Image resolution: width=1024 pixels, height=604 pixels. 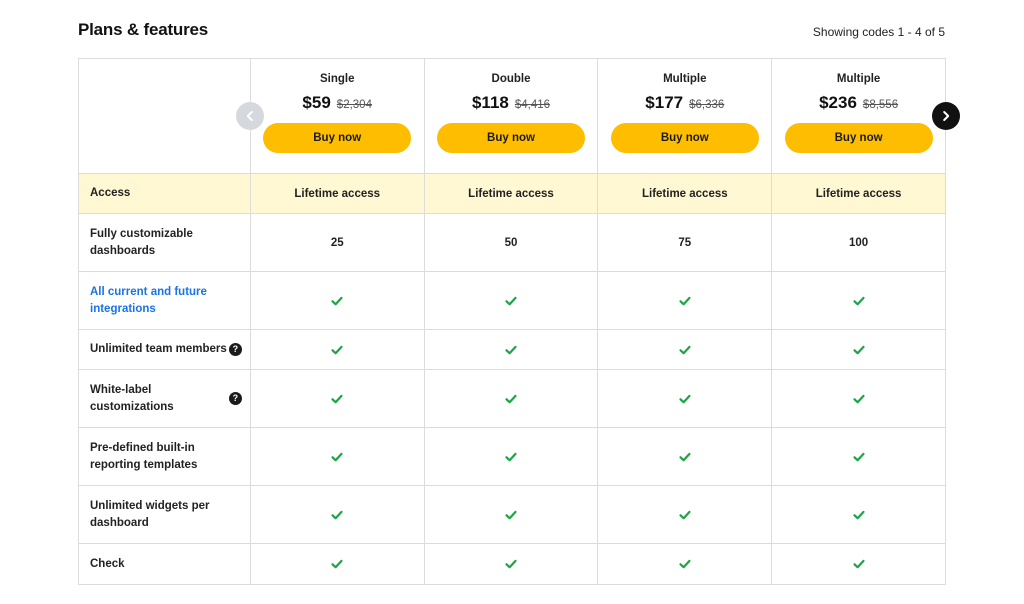 What do you see at coordinates (165, 301) in the screenshot?
I see `integrations-link: All current and future integrations` at bounding box center [165, 301].